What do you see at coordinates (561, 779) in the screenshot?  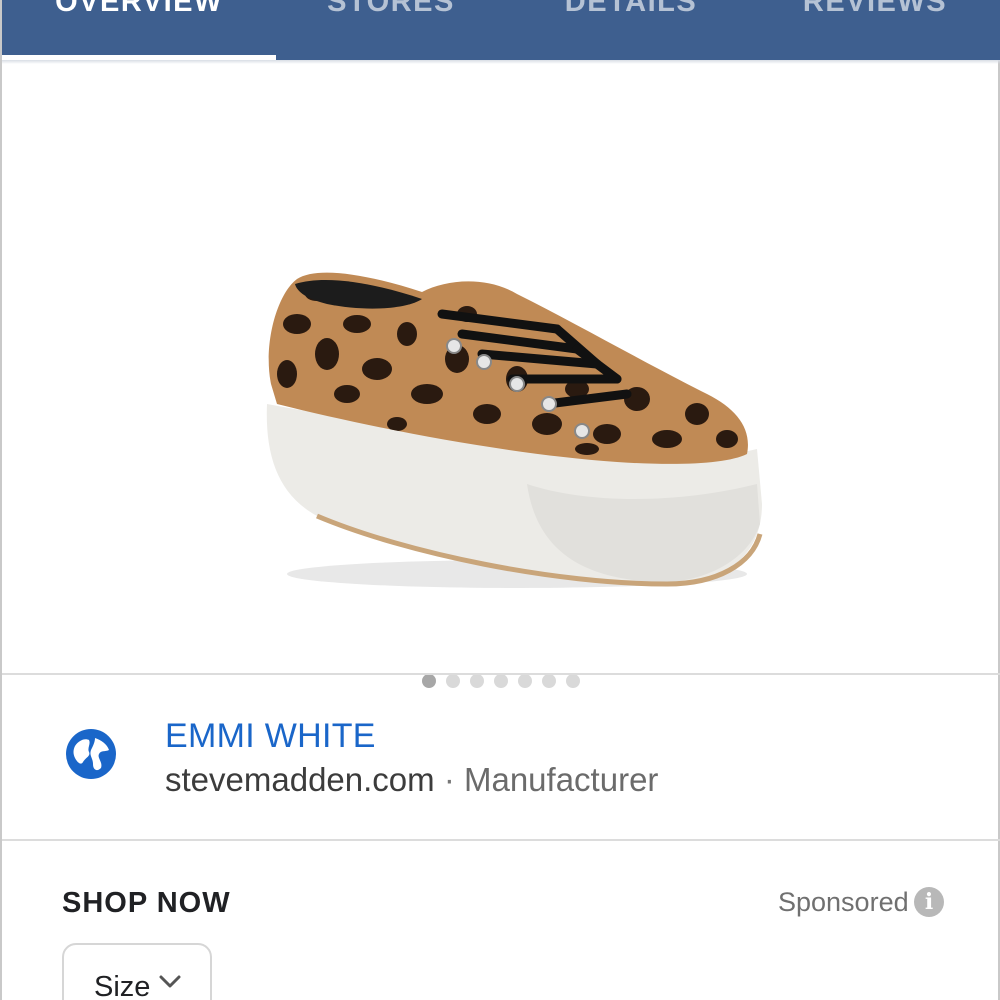 I see `source-role: Manufacturer` at bounding box center [561, 779].